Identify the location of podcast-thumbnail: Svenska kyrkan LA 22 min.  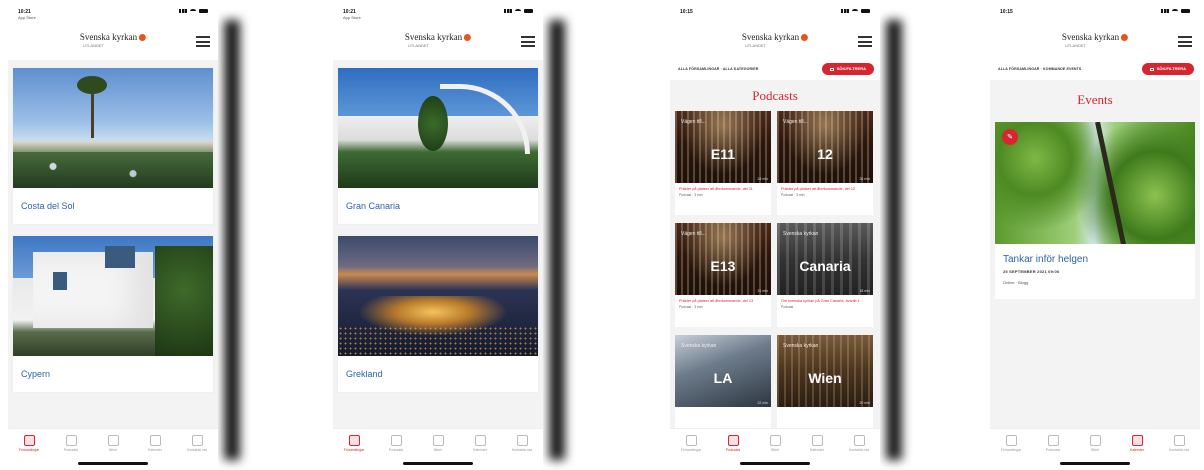
(723, 371).